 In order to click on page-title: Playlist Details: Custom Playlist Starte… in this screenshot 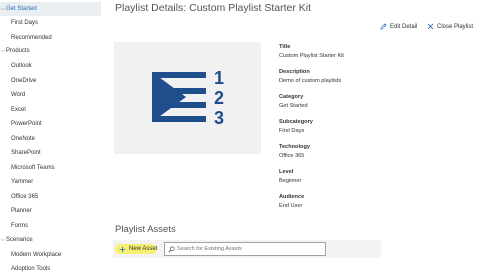, I will do `click(213, 8)`.